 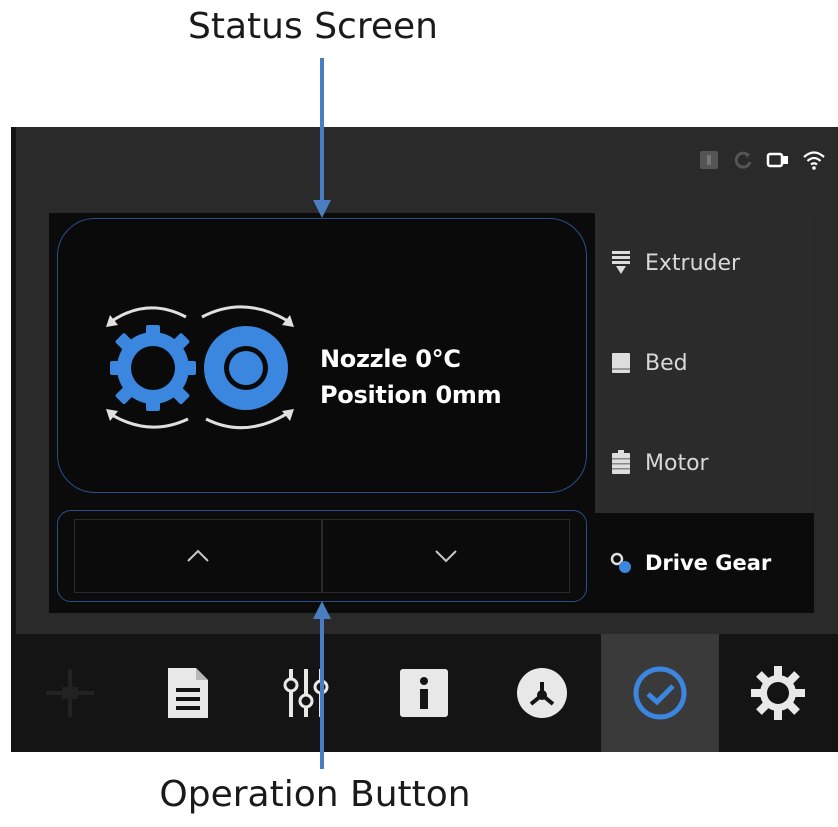 I want to click on info-icon, so click(x=424, y=693).